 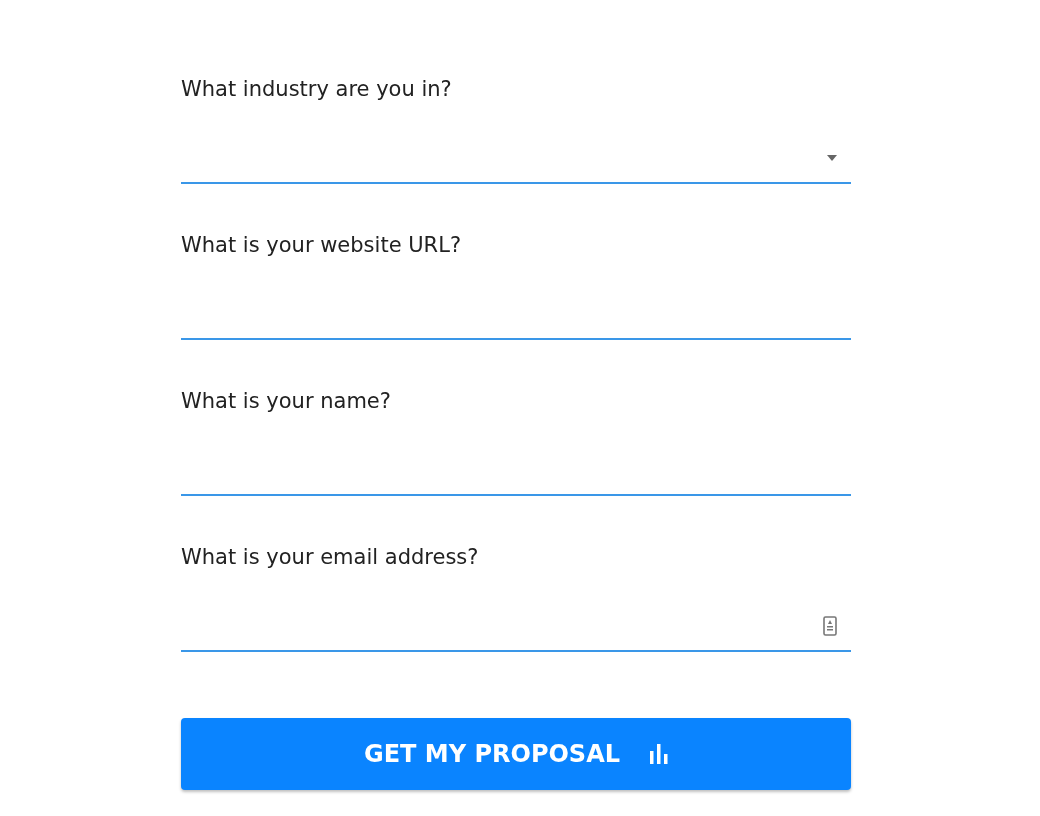 I want to click on field-label: What is your email address?, so click(x=330, y=557).